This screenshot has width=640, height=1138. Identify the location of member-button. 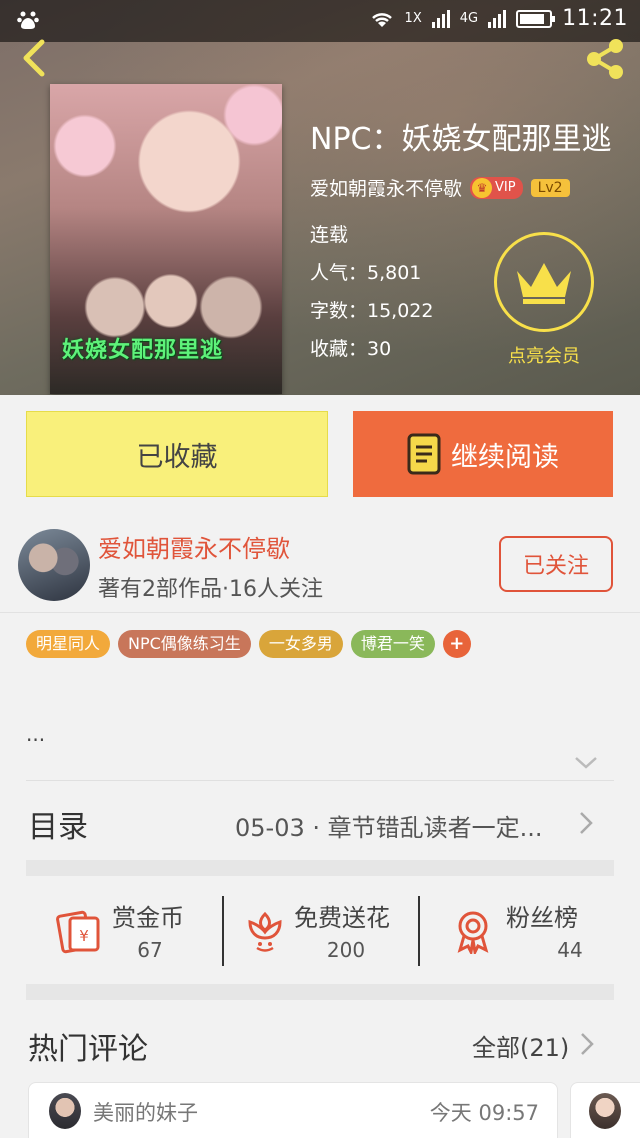
(544, 282).